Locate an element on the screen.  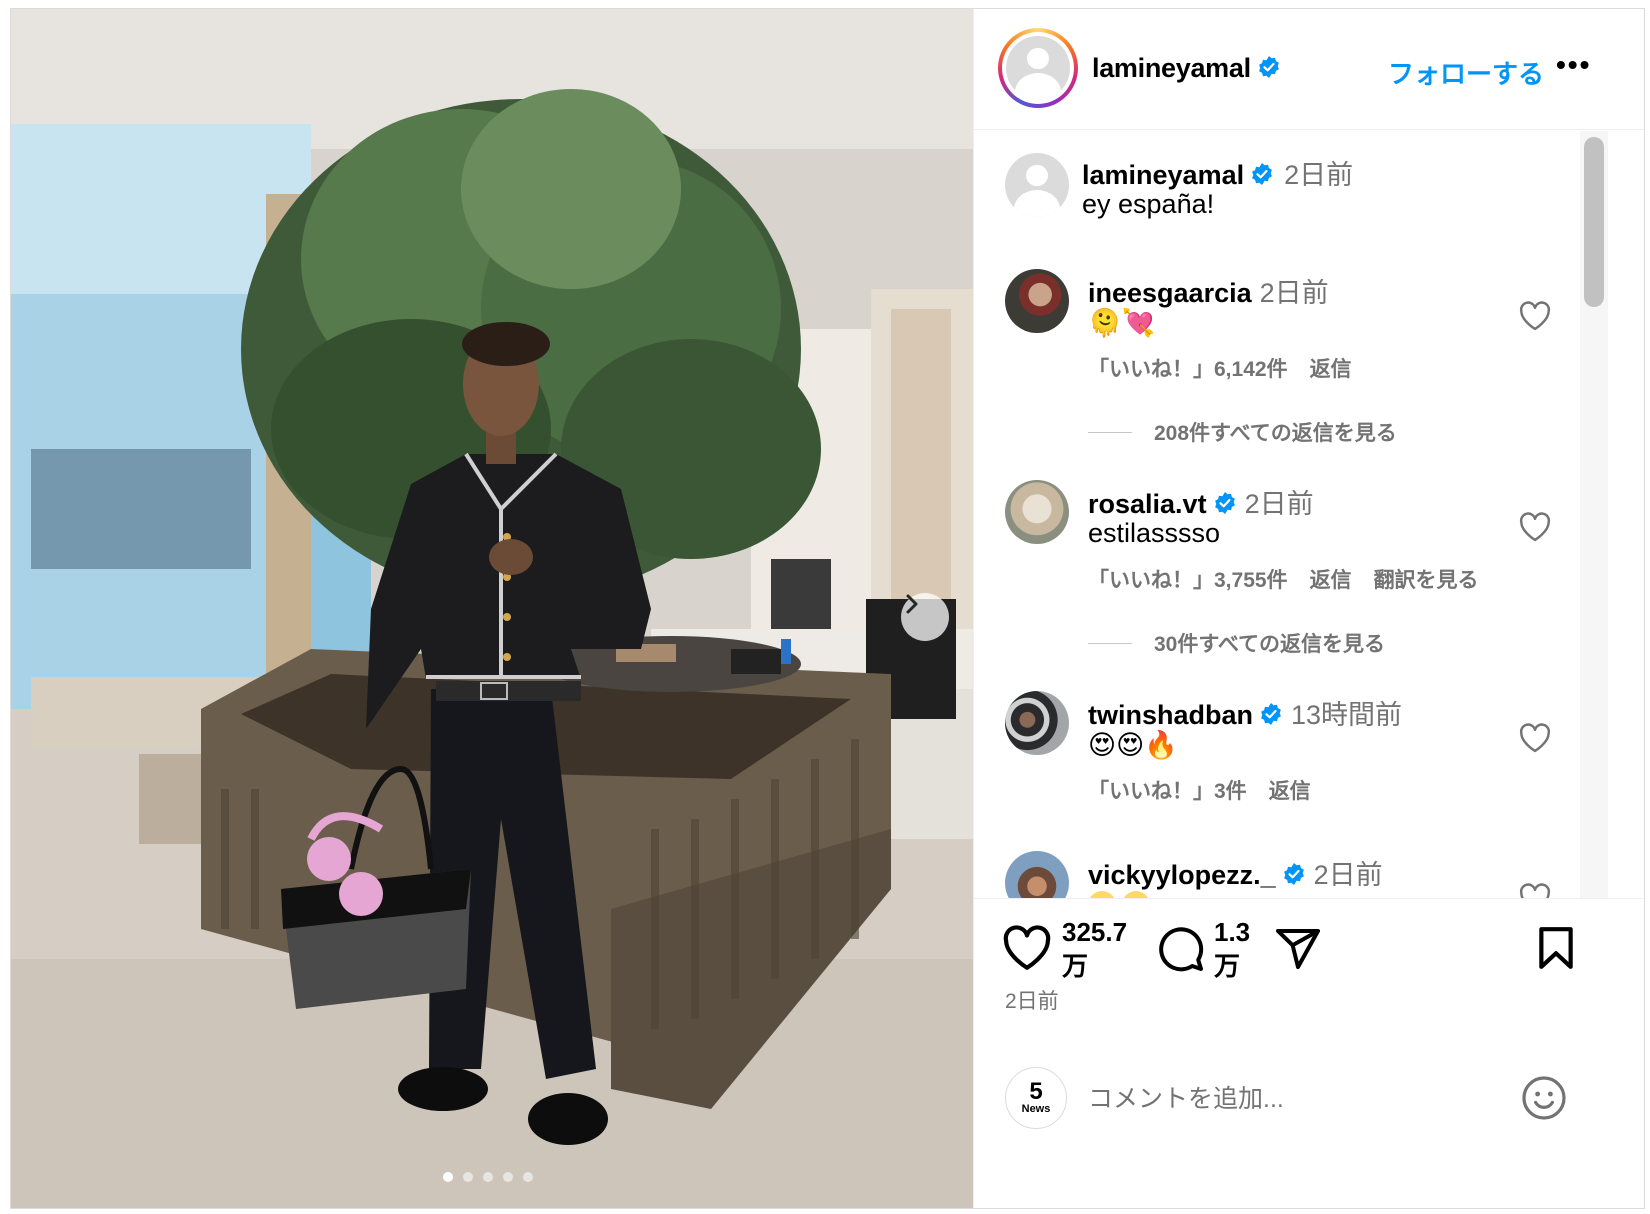
comment-username-line: ineesgaarcia 2日前 is located at coordinates (1208, 290).